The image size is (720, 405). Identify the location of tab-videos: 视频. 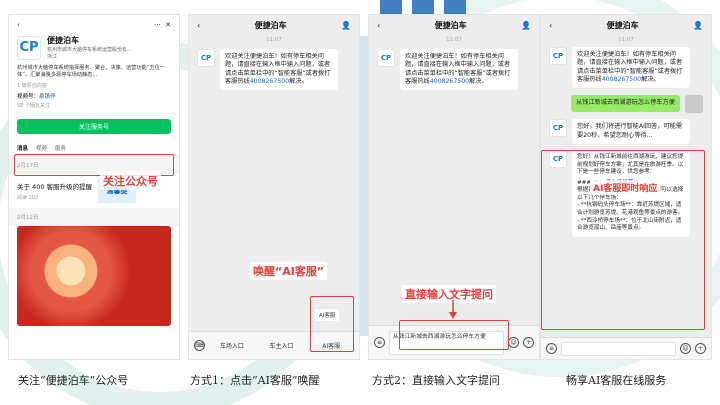
(41, 148).